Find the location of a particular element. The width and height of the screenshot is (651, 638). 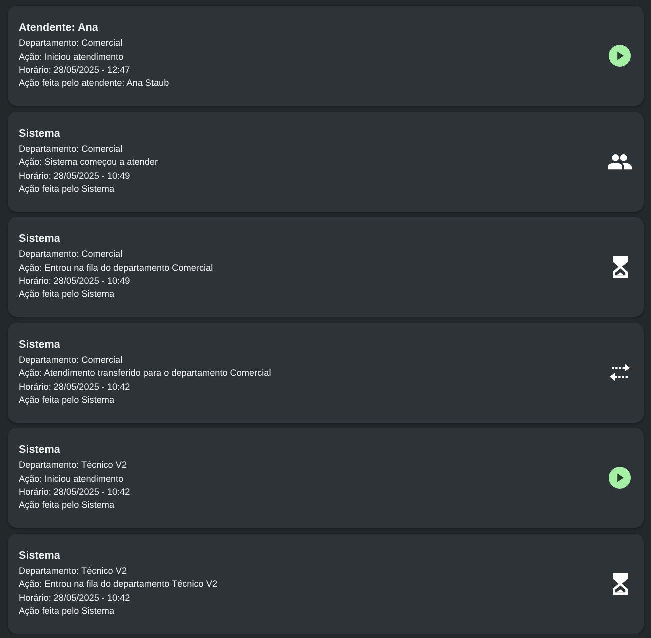

action-text: Ação: Sistema começou a atender is located at coordinates (88, 163).